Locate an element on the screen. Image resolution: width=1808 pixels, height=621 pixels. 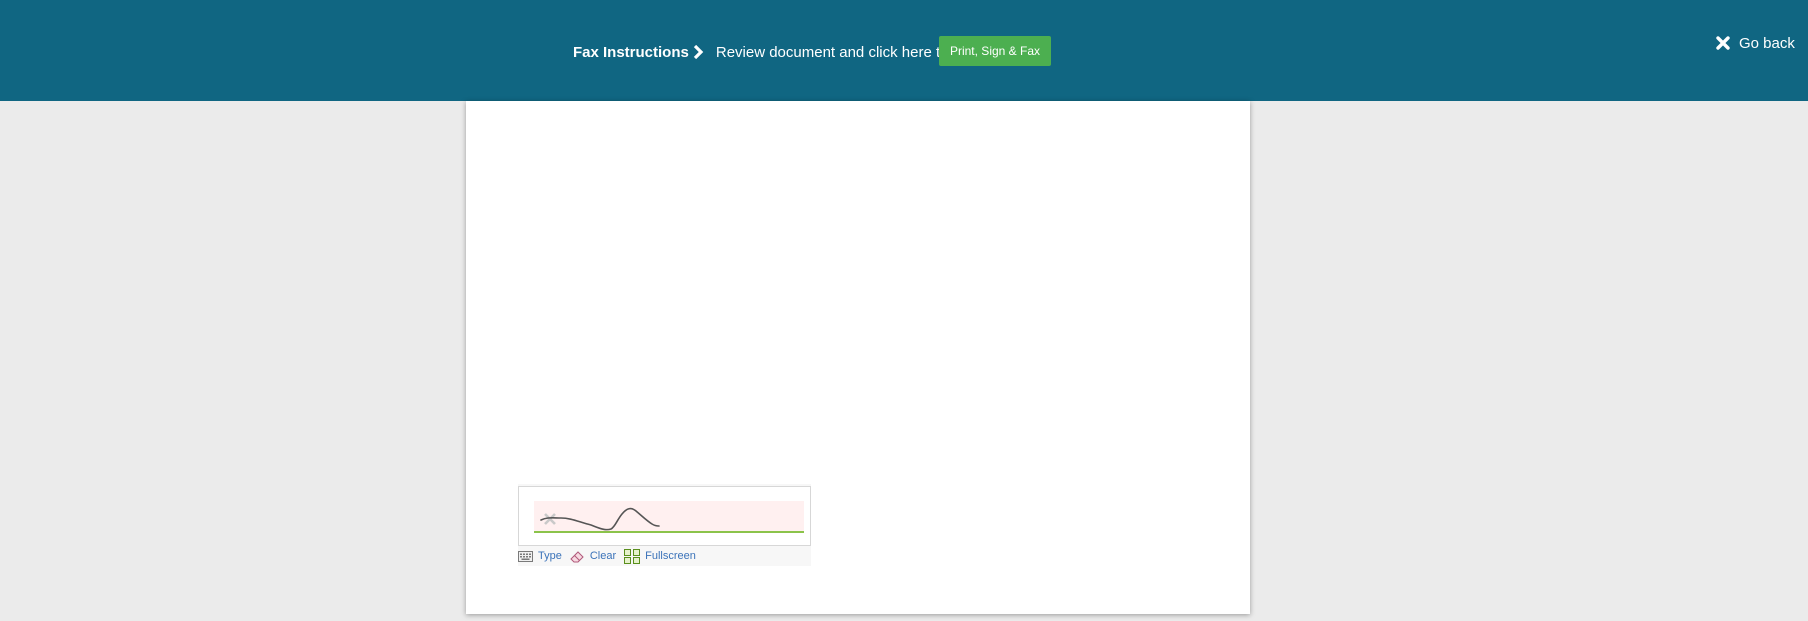
eraser-icon is located at coordinates (577, 556).